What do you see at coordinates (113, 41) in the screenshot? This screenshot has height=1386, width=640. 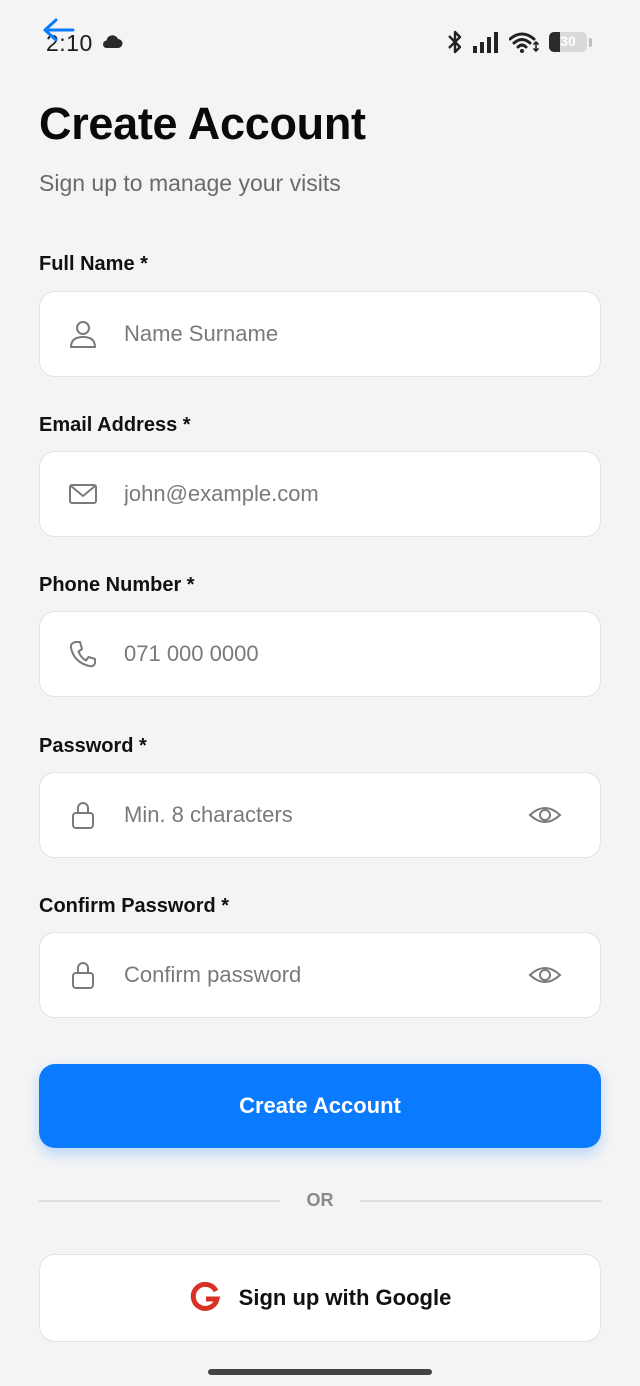 I see `cloud-icon` at bounding box center [113, 41].